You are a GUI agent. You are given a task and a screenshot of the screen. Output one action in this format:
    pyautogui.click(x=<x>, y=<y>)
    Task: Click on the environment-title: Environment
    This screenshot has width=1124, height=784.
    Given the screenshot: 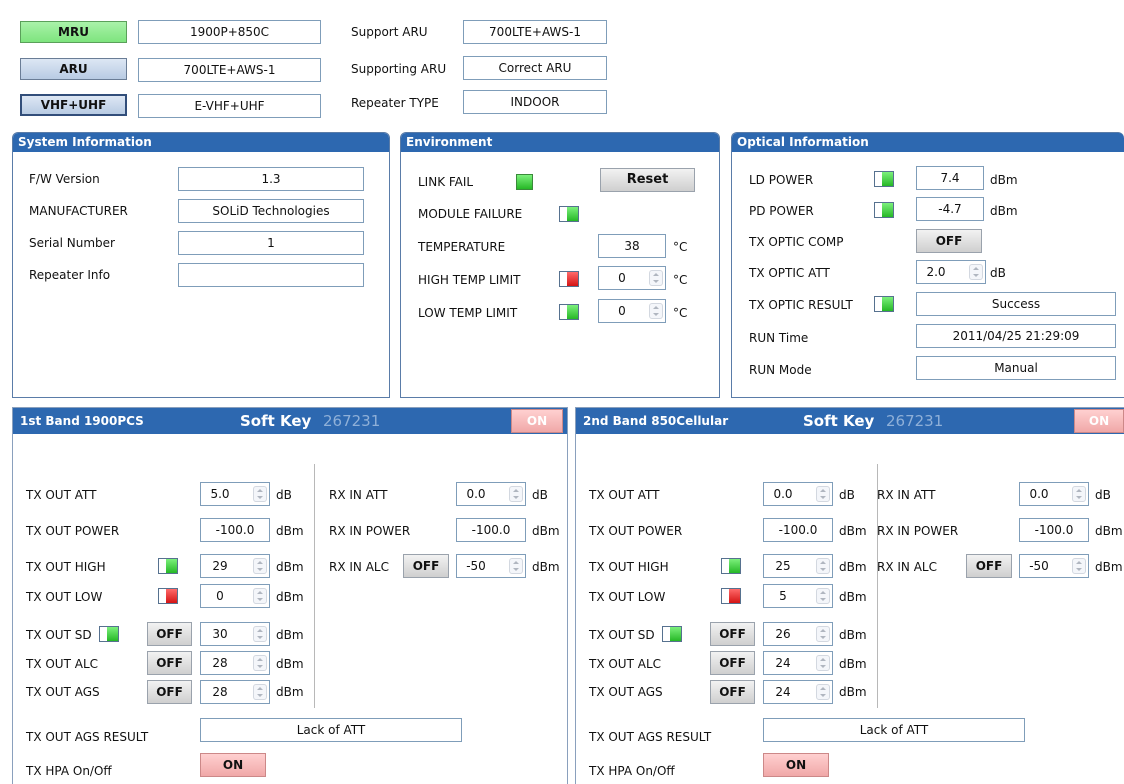 What is the action you would take?
    pyautogui.click(x=560, y=142)
    